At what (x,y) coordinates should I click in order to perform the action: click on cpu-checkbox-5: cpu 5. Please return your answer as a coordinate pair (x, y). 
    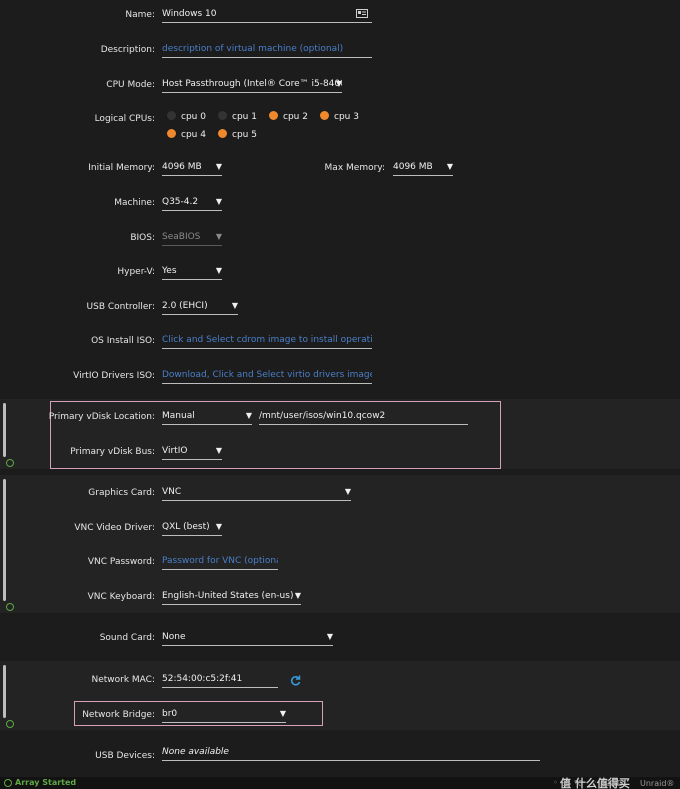
    Looking at the image, I should click on (237, 134).